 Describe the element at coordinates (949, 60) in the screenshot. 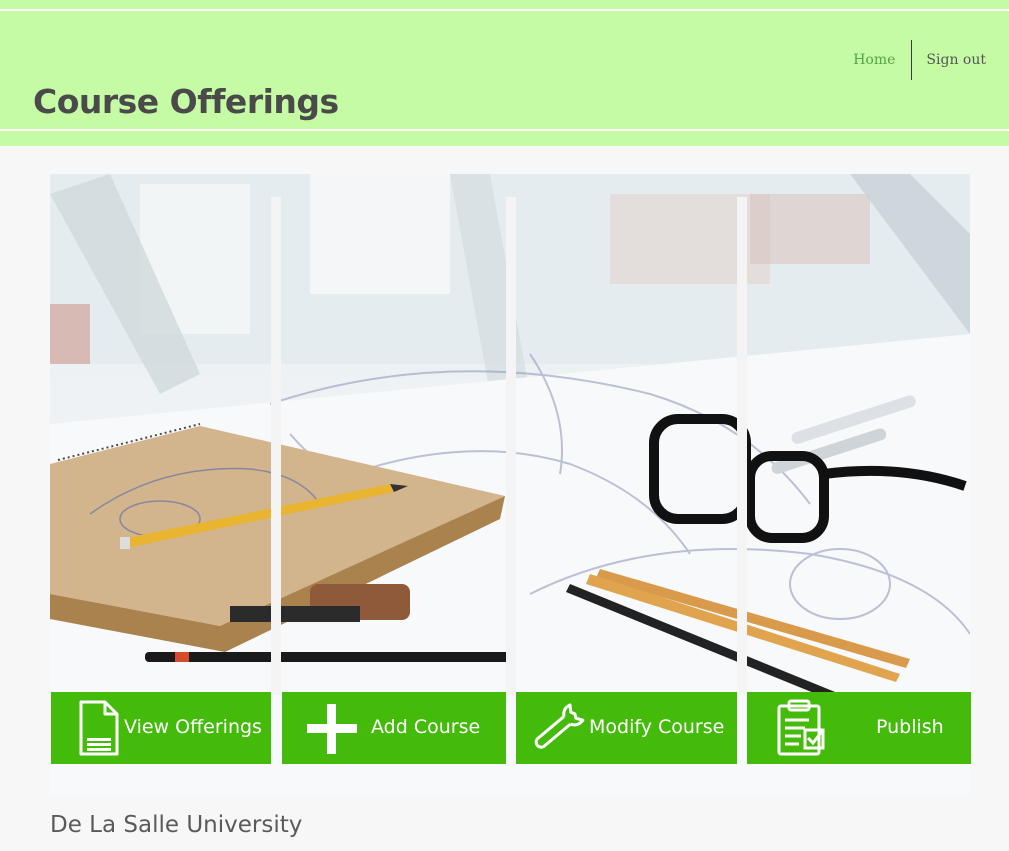

I see `nav-sign-out-link: Sign out` at that location.